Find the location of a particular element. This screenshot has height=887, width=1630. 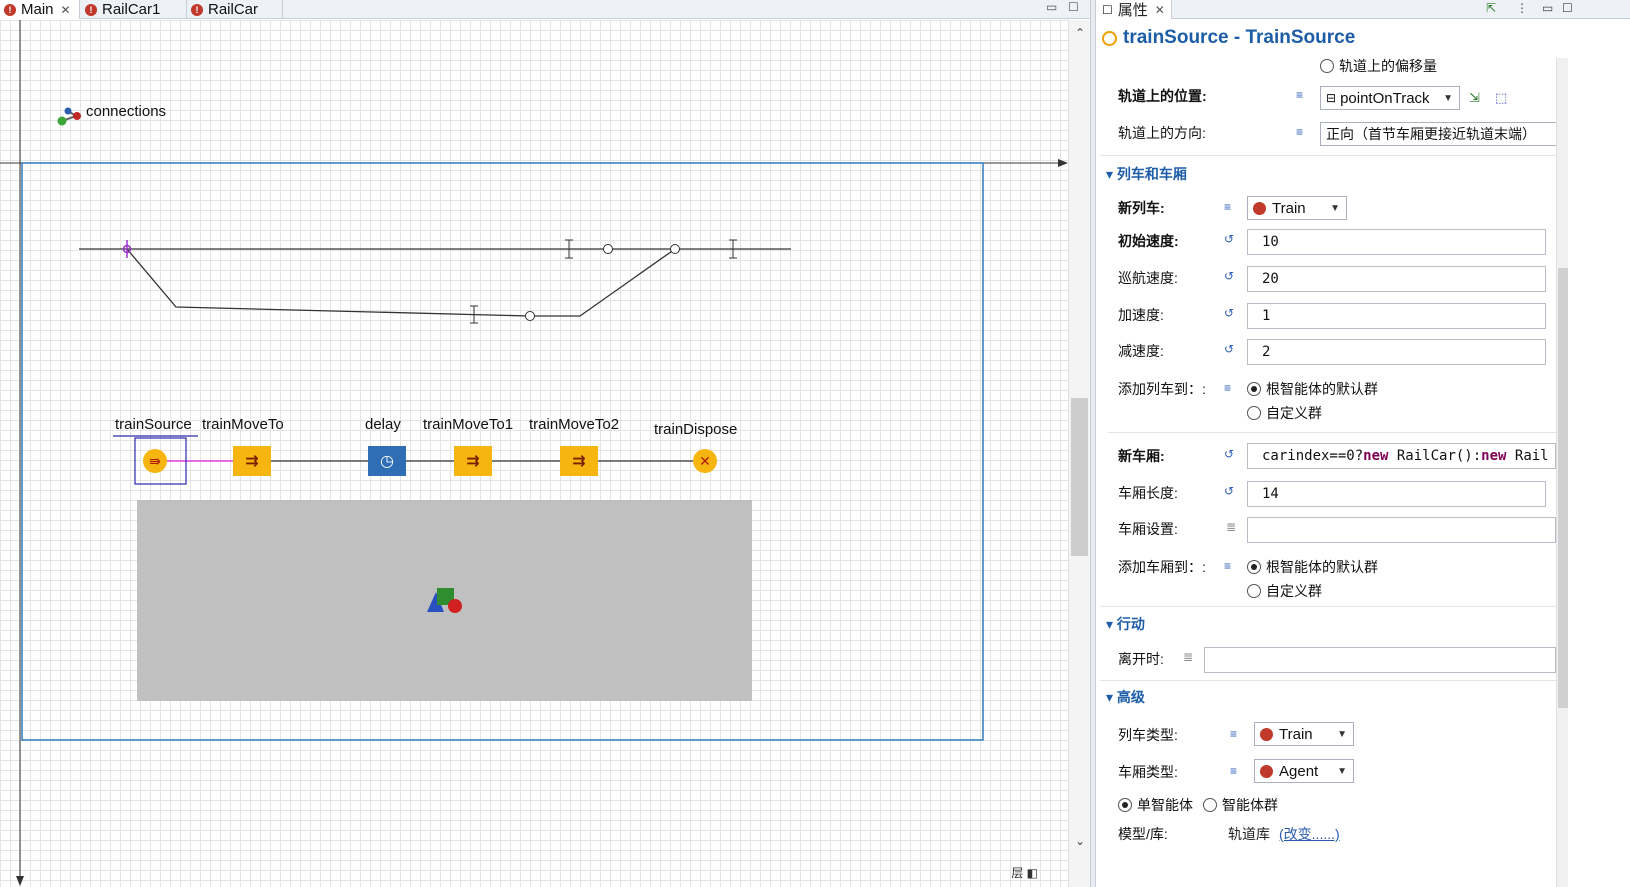

tab-label: RailCar1 is located at coordinates (131, 9).